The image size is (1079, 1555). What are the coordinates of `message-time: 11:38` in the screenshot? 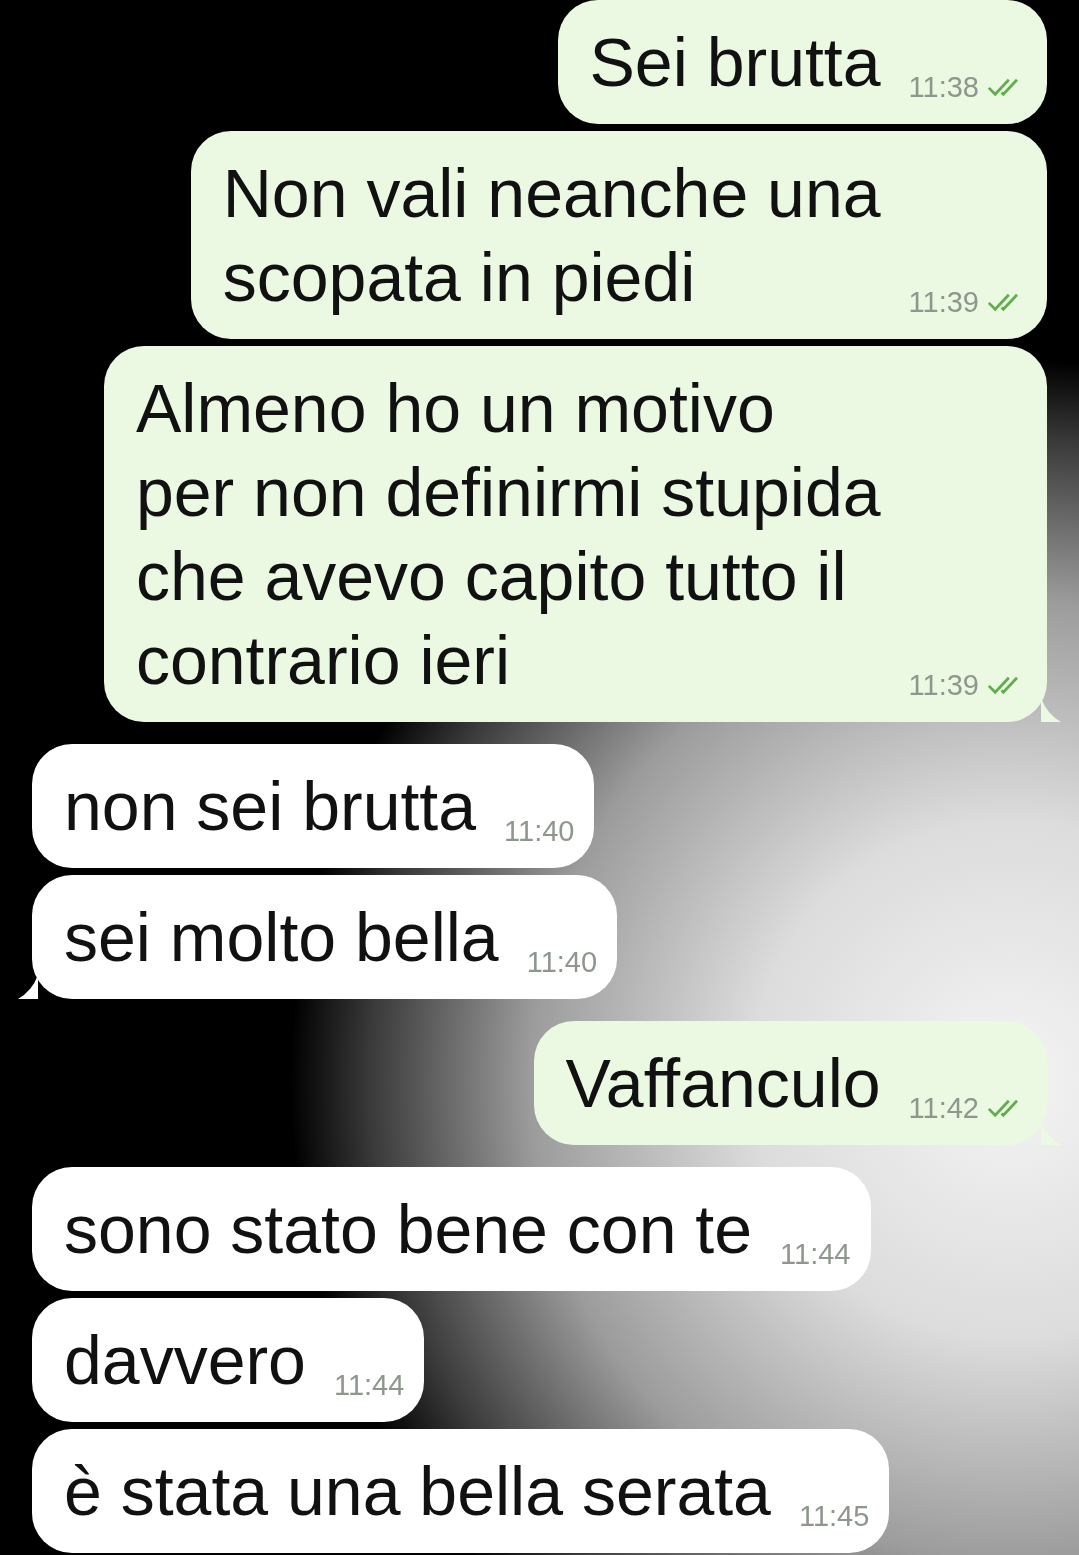 It's located at (943, 87).